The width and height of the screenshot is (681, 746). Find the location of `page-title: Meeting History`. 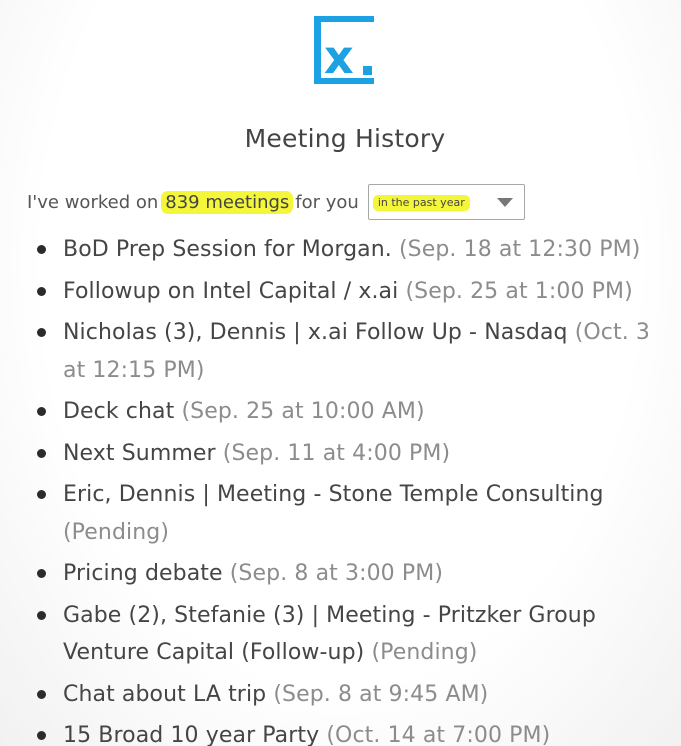

page-title: Meeting History is located at coordinates (345, 138).